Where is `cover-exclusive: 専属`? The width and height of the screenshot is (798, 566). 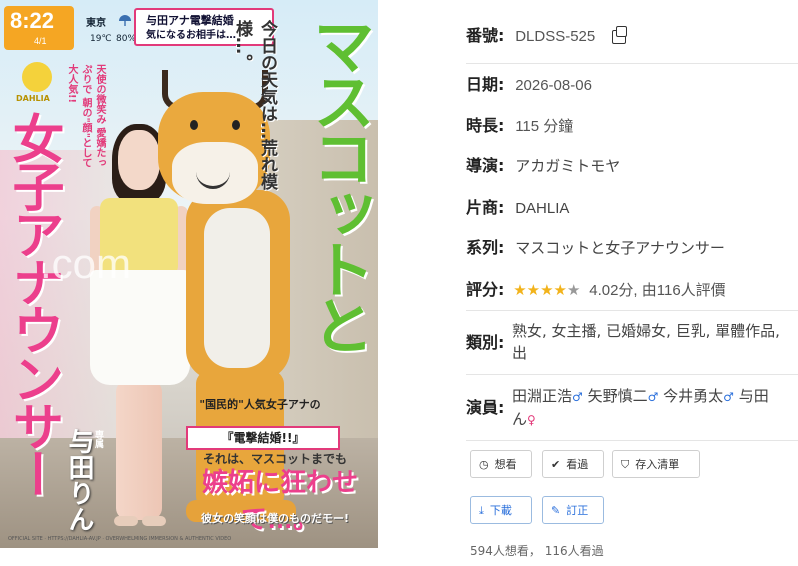
cover-exclusive: 専属 is located at coordinates (98, 439).